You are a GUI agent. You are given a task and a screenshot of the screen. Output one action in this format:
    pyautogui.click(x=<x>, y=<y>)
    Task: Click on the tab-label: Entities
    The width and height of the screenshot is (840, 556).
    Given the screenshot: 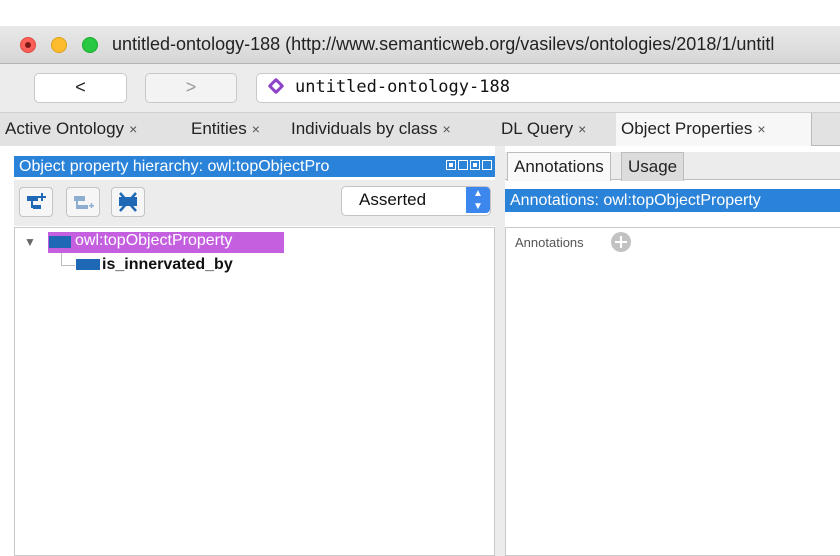 What is the action you would take?
    pyautogui.click(x=219, y=128)
    